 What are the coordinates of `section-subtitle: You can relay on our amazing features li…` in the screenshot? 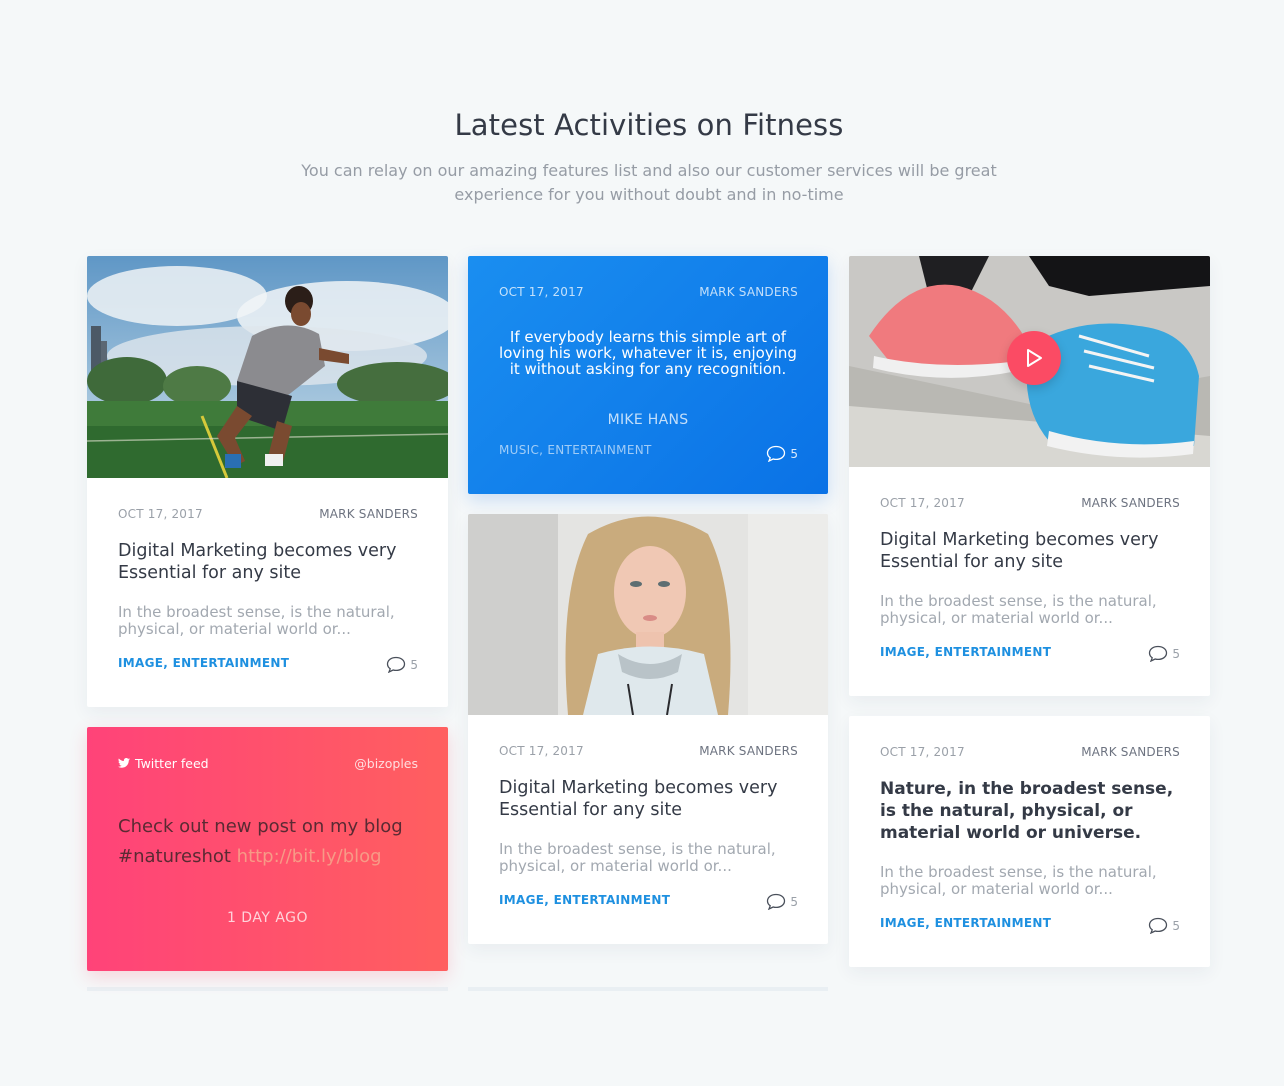 It's located at (649, 182).